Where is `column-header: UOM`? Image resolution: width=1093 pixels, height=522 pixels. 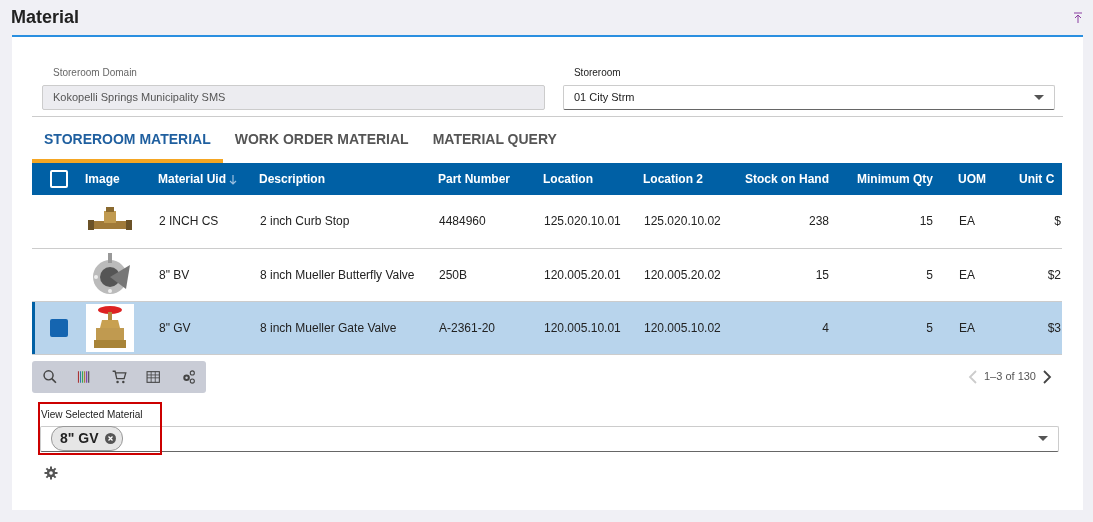
column-header: UOM is located at coordinates (988, 179).